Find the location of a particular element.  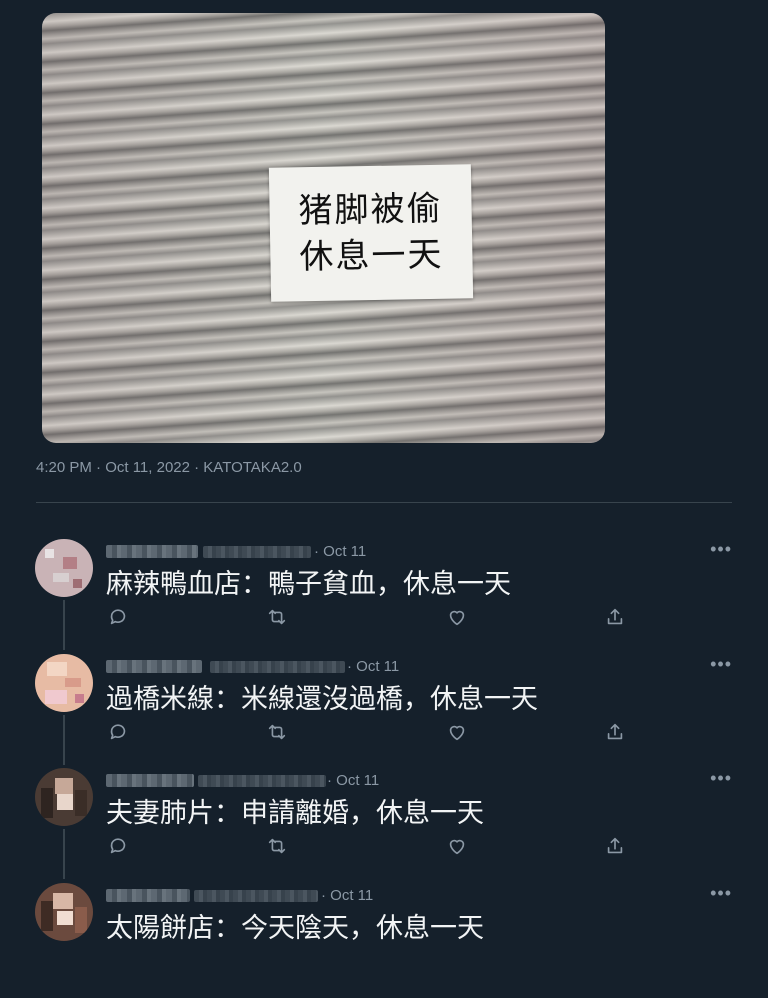

reply-item: · Oct 11 ••• 過橋米線：米線還沒過橋，休息一天 is located at coordinates (384, 711).